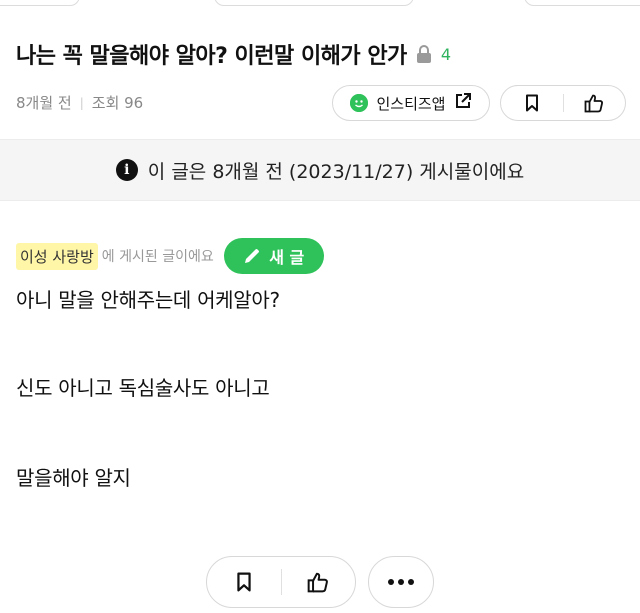 The height and width of the screenshot is (613, 640). What do you see at coordinates (157, 257) in the screenshot?
I see `board-suffix-text: 에 게시된 글이에요` at bounding box center [157, 257].